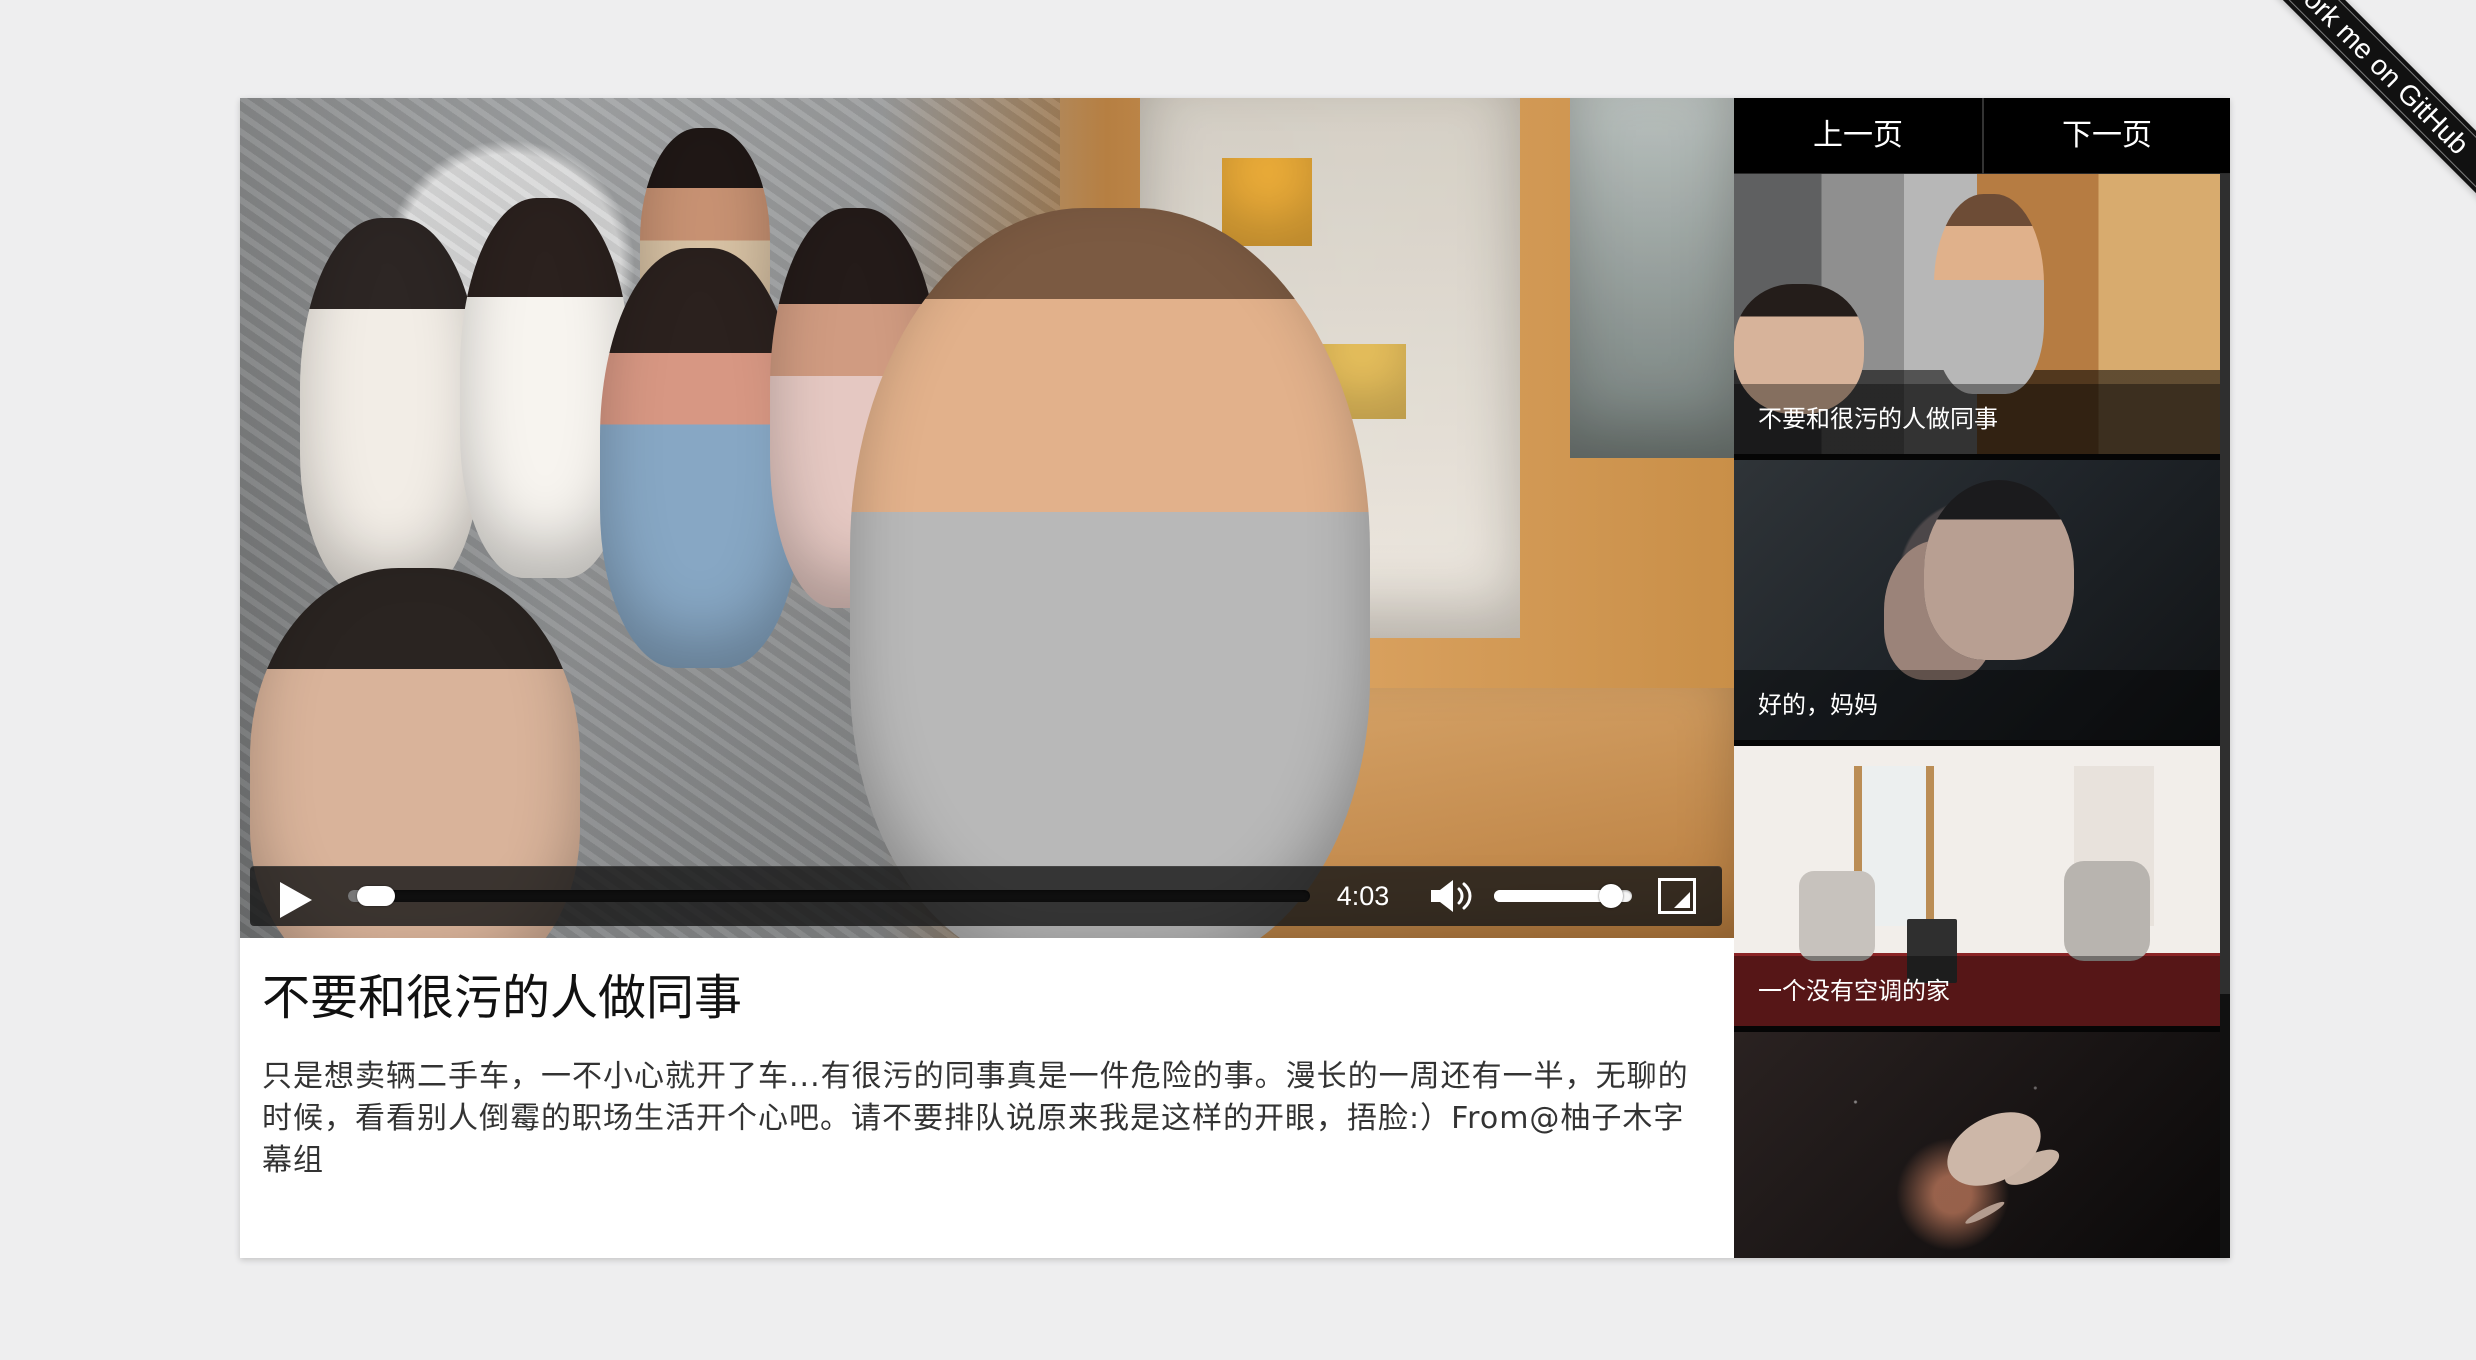  I want to click on space-video-thumbnail, so click(1977, 1145).